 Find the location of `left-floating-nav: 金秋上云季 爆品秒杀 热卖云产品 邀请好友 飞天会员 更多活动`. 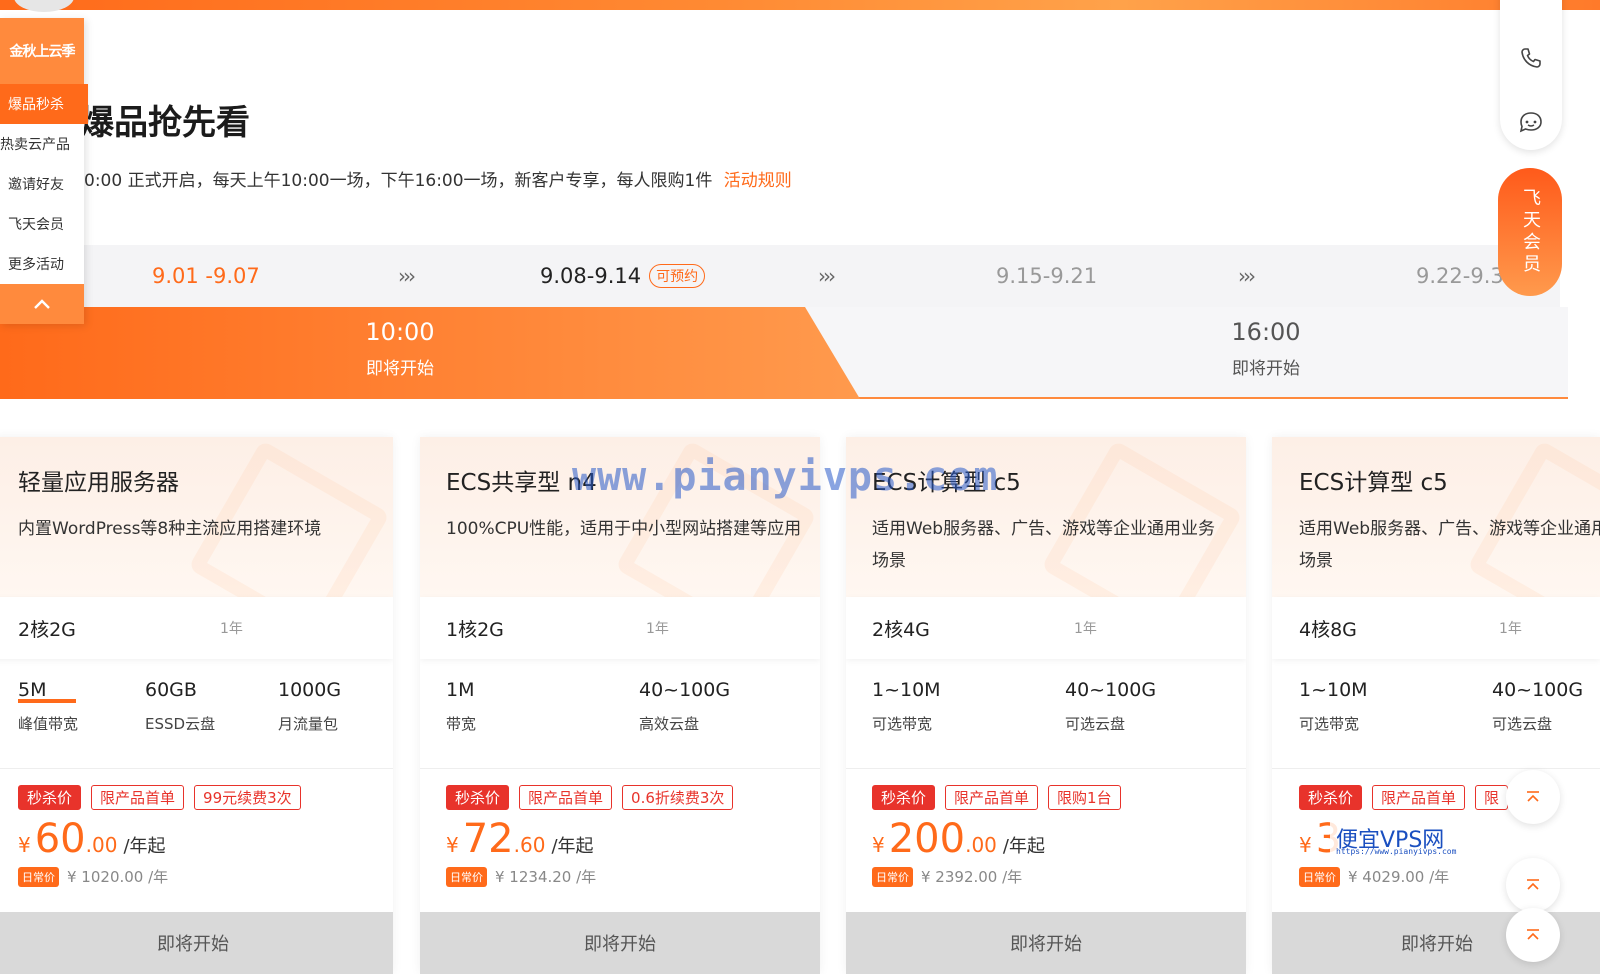

left-floating-nav: 金秋上云季 爆品秒杀 热卖云产品 邀请好友 飞天会员 更多活动 is located at coordinates (44, 171).